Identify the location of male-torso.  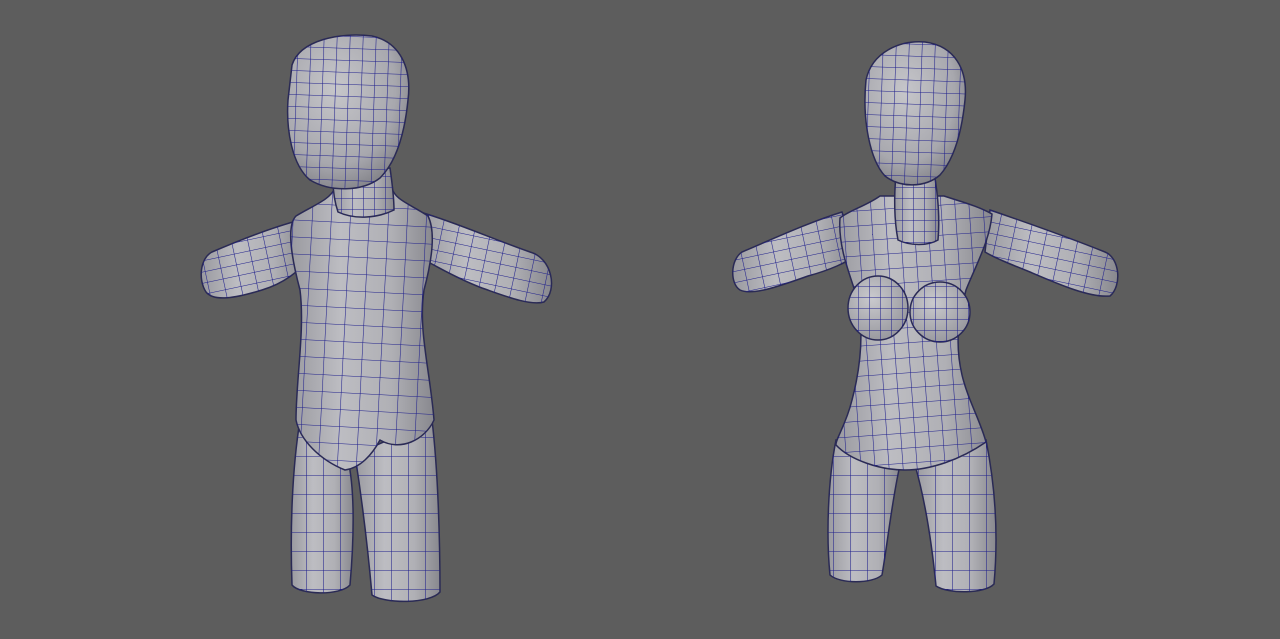
(362, 329).